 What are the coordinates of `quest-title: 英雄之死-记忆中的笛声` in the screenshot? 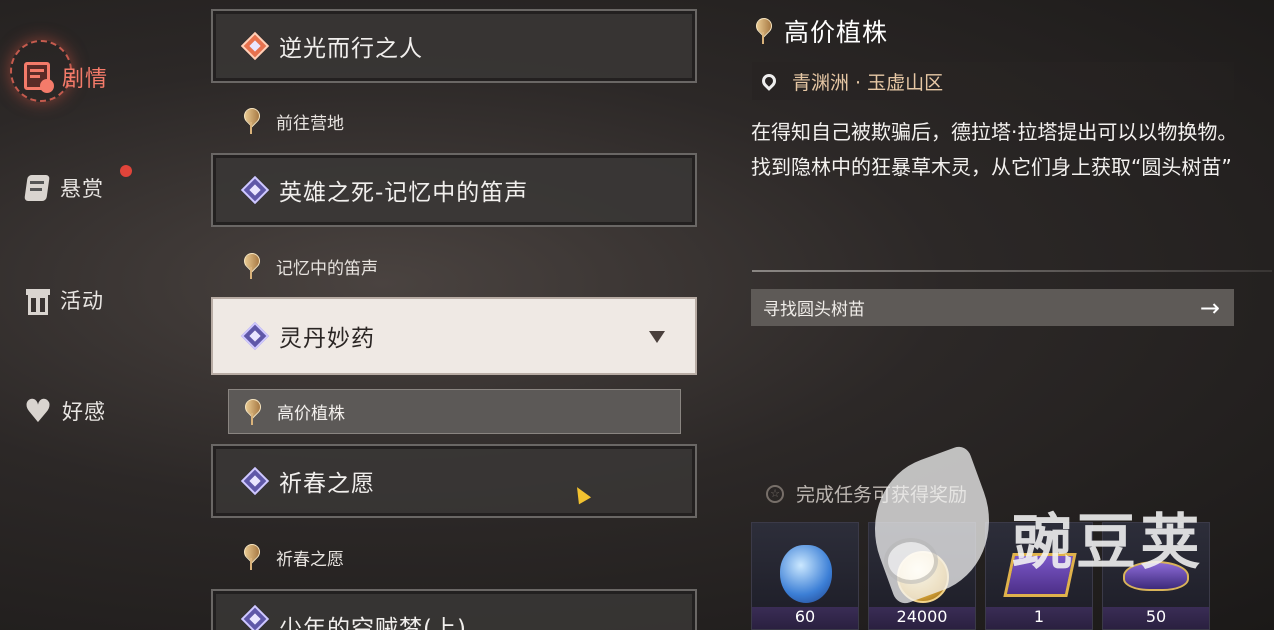 It's located at (404, 193).